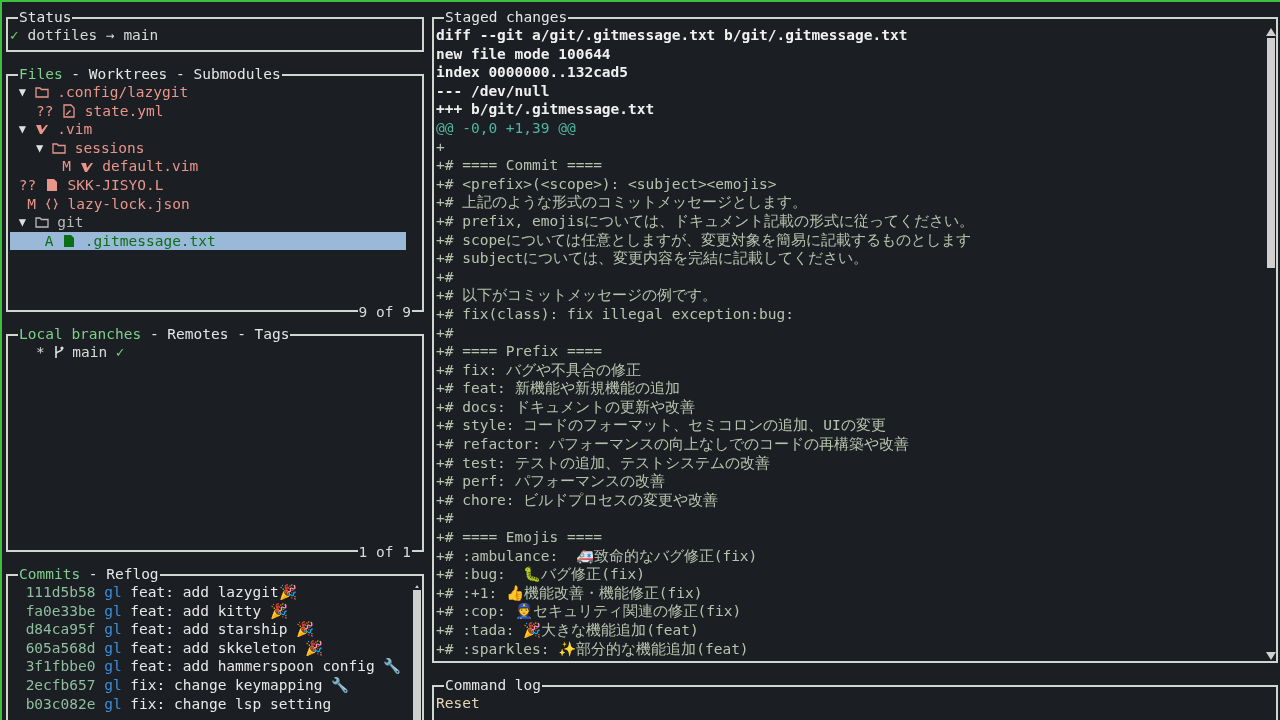 This screenshot has height=720, width=1280. Describe the element at coordinates (150, 241) in the screenshot. I see `file-name: .gitmessage.txt` at that location.